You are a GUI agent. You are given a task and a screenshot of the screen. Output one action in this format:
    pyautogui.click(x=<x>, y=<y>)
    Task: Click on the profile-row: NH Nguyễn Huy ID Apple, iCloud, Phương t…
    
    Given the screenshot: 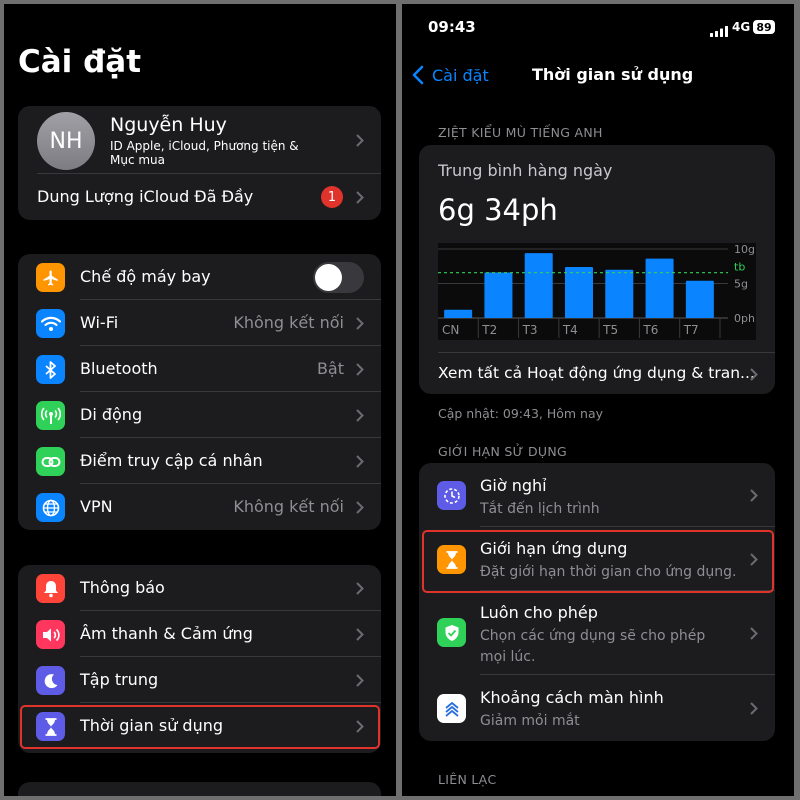 What is the action you would take?
    pyautogui.click(x=199, y=140)
    